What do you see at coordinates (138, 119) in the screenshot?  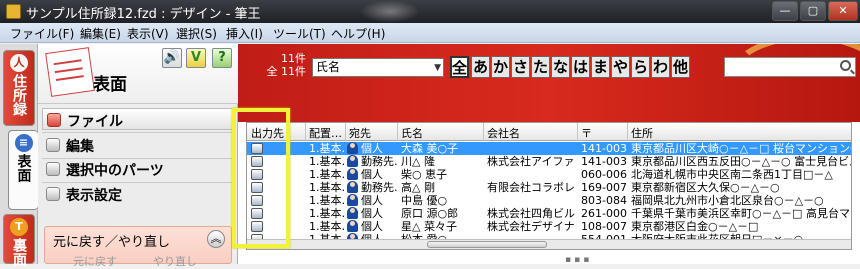 I see `nav-file: ファイル` at bounding box center [138, 119].